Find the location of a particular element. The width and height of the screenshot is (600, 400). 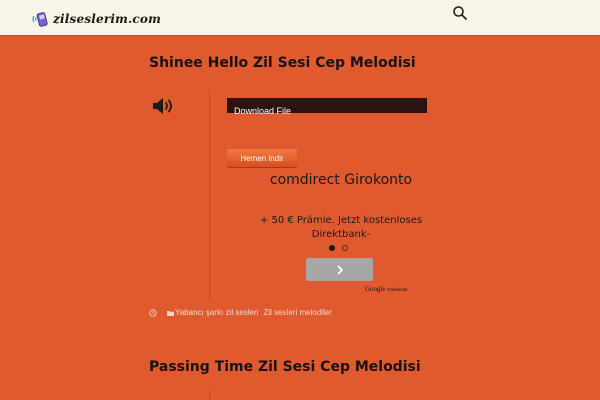

chevron-right-icon is located at coordinates (339, 269).